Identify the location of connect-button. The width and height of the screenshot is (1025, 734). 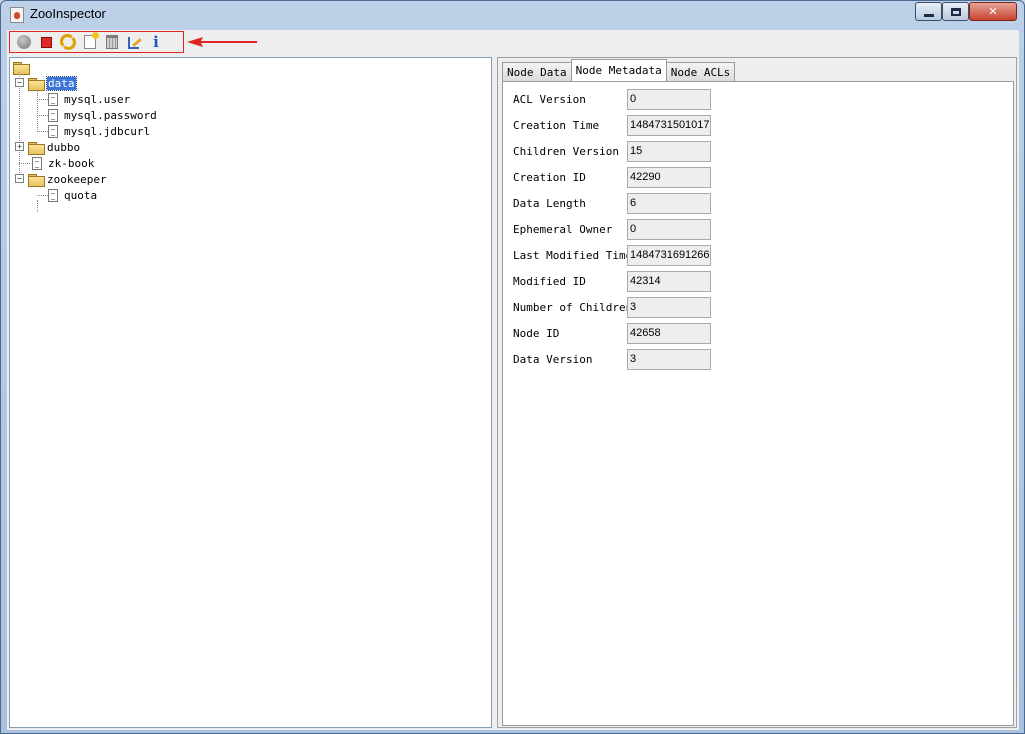
(24, 42).